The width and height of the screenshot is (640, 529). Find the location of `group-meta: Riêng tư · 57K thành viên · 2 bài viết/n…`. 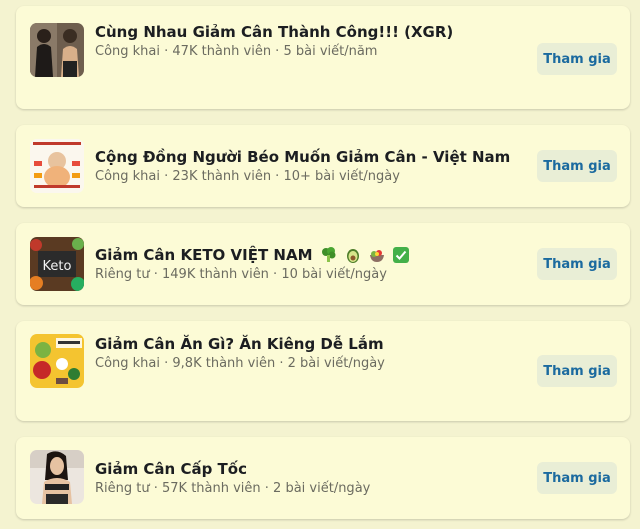

group-meta: Riêng tư · 57K thành viên · 2 bài viết/n… is located at coordinates (233, 488).